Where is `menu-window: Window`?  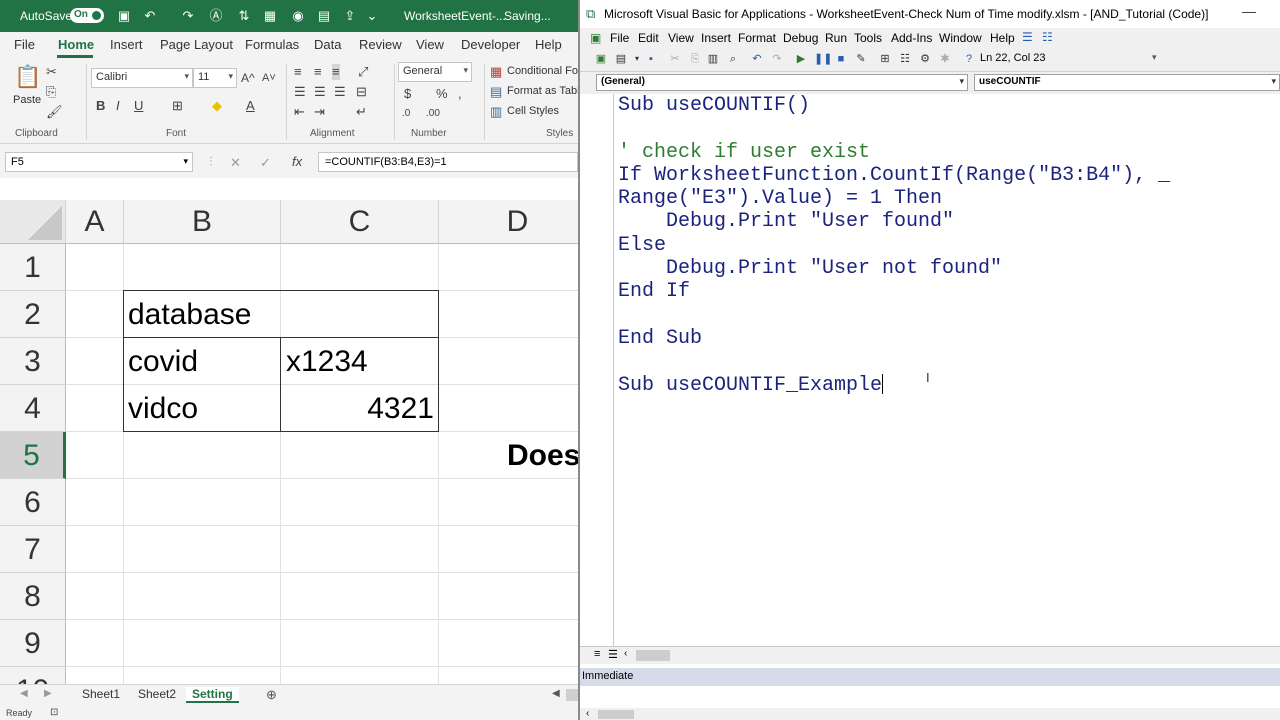 menu-window: Window is located at coordinates (960, 38).